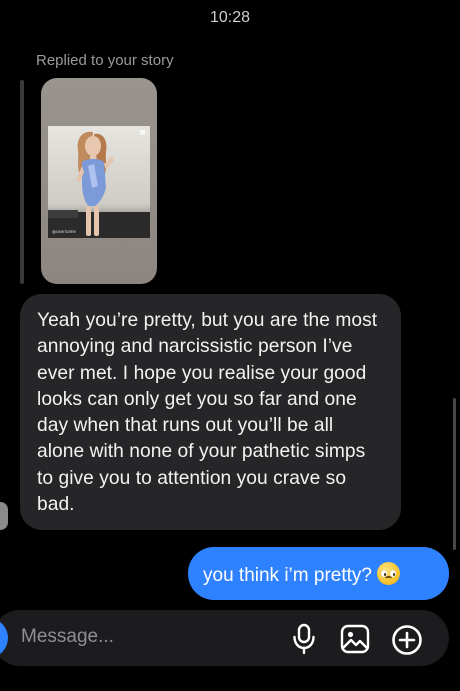 The height and width of the screenshot is (691, 460). What do you see at coordinates (355, 639) in the screenshot?
I see `gallery-icon` at bounding box center [355, 639].